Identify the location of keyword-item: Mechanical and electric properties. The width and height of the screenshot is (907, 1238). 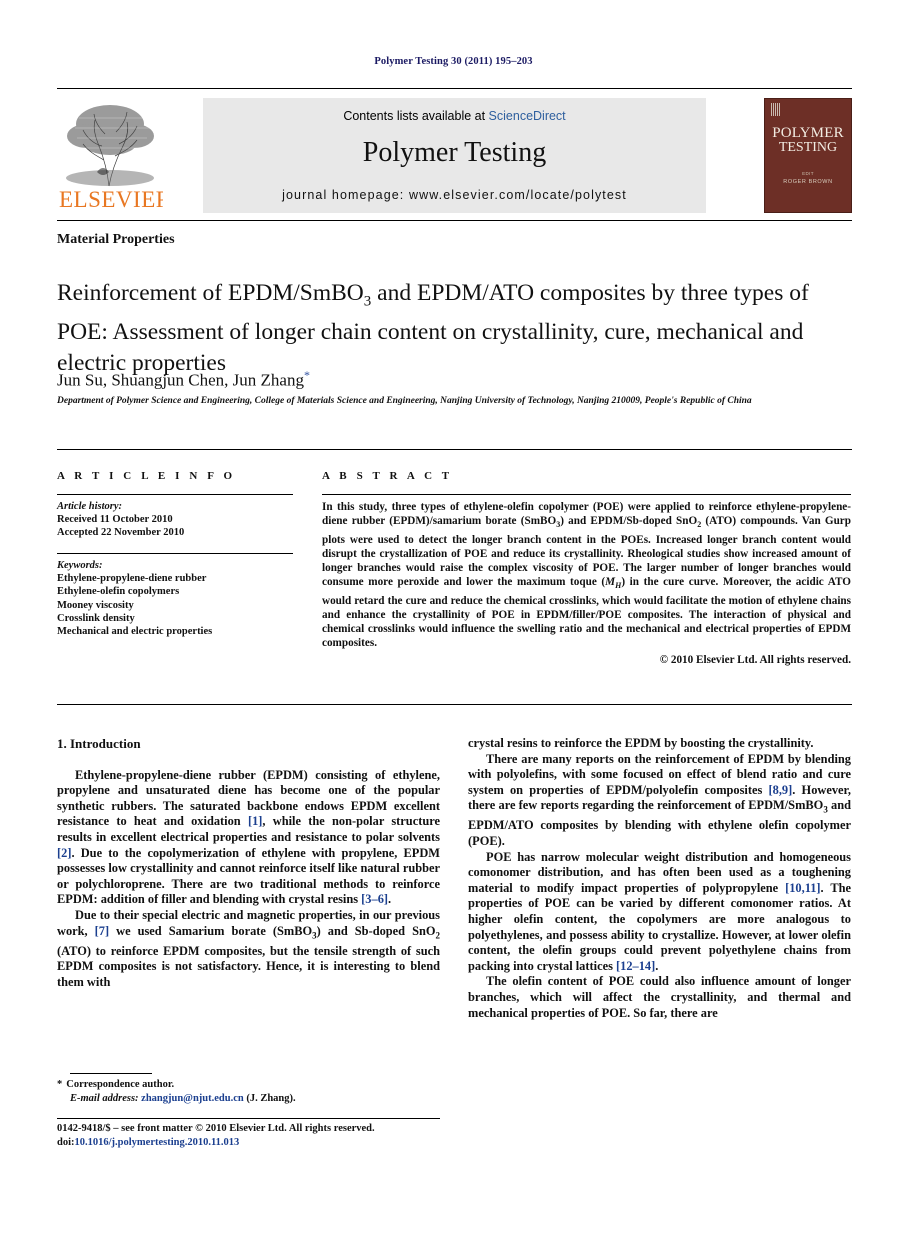
(135, 632).